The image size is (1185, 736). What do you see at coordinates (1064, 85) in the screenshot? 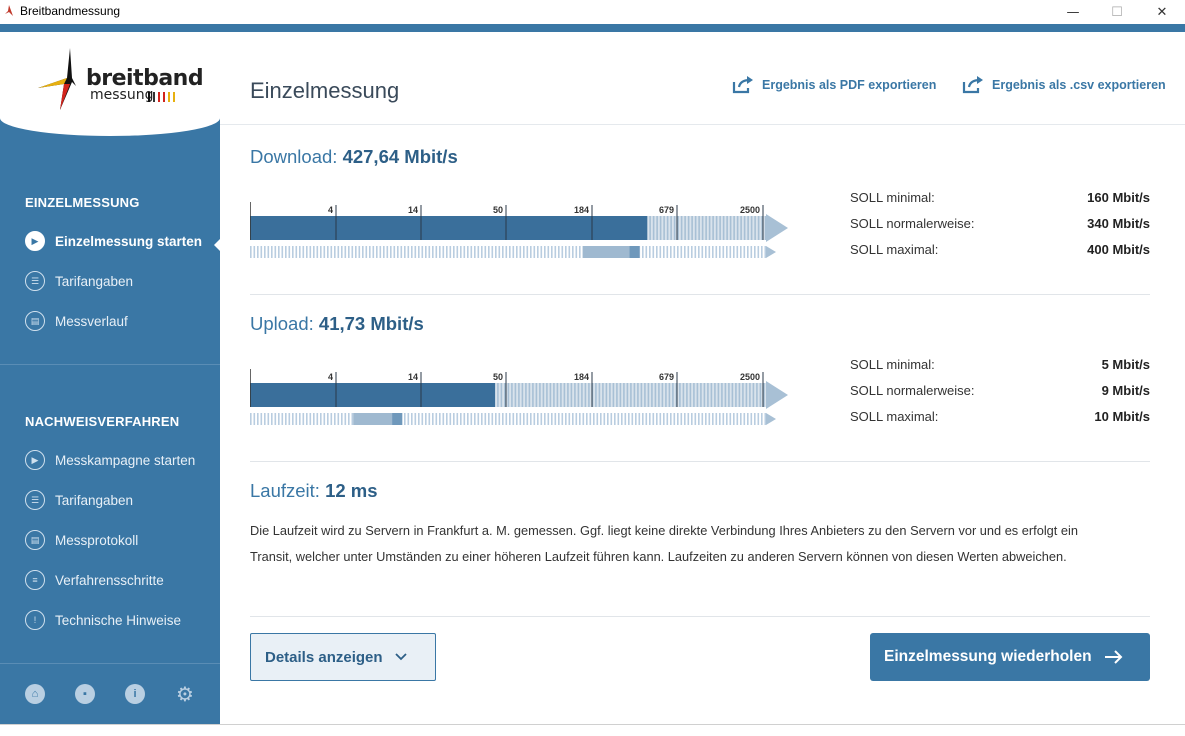
I see `export-csv-link: Ergebnis als .csv exportieren` at bounding box center [1064, 85].